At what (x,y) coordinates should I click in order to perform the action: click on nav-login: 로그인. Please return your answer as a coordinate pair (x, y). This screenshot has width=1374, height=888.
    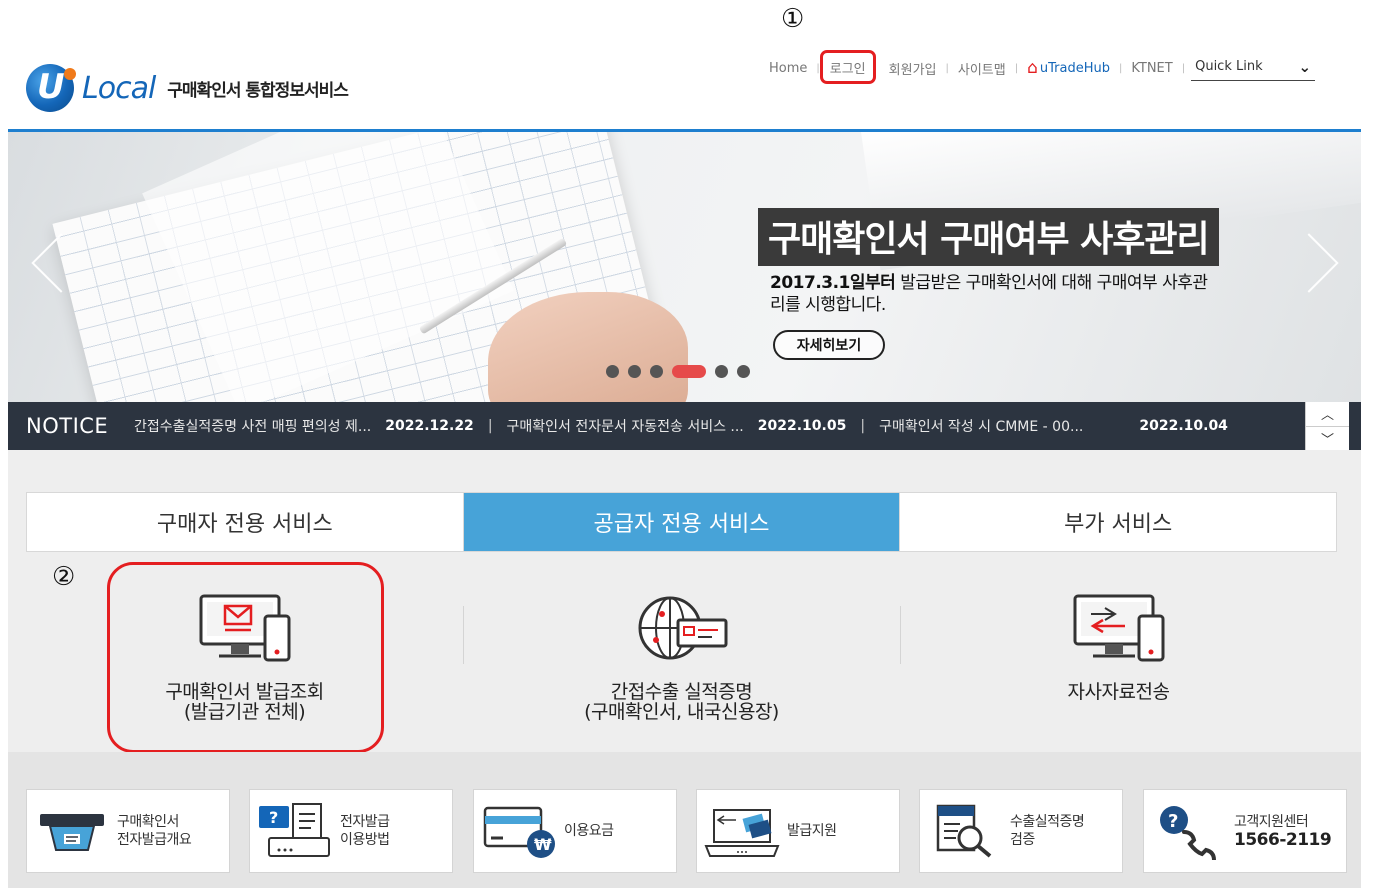
    Looking at the image, I should click on (848, 67).